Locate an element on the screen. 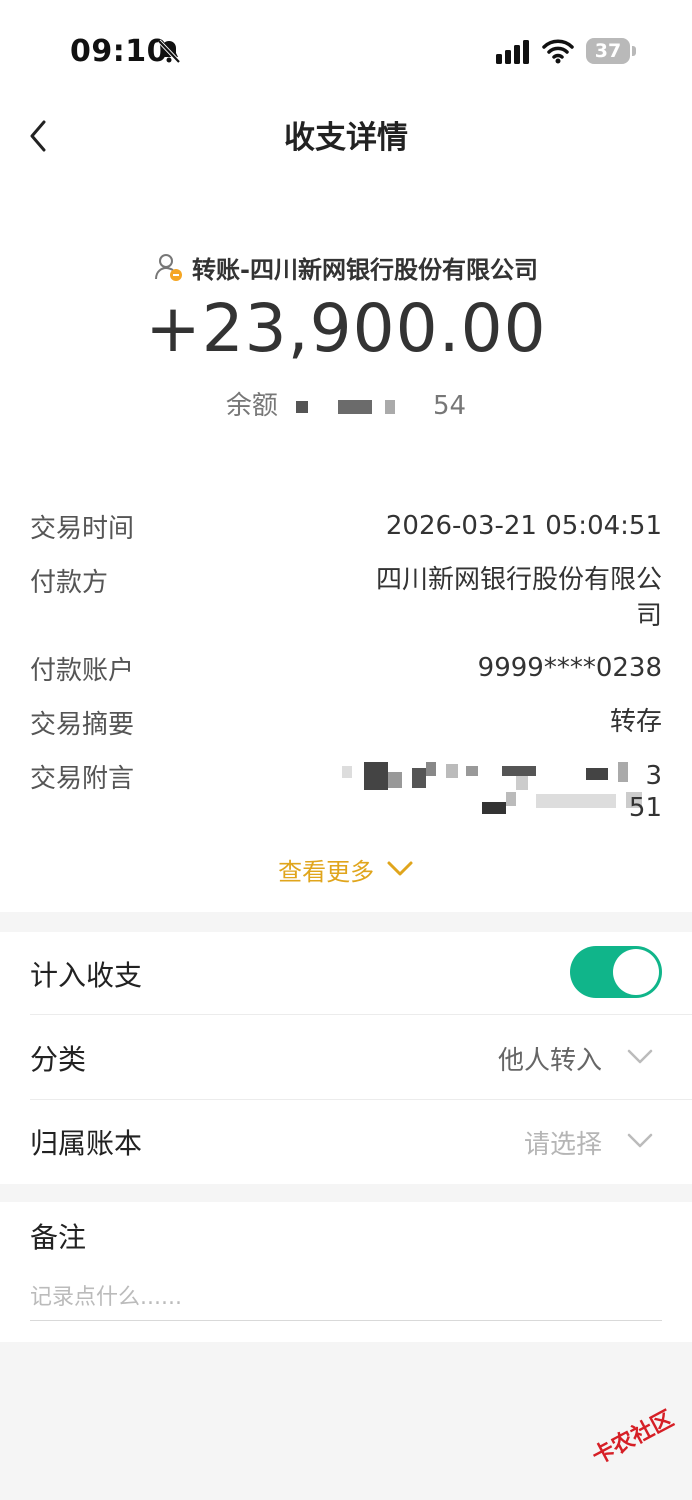 The height and width of the screenshot is (1500, 692). battery-level: 37 is located at coordinates (608, 51).